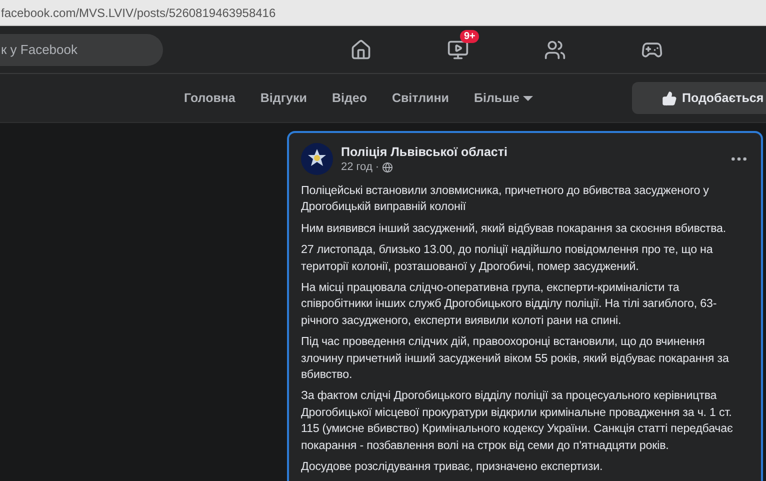 The image size is (766, 481). What do you see at coordinates (283, 98) in the screenshot?
I see `page-tab: Відгуки` at bounding box center [283, 98].